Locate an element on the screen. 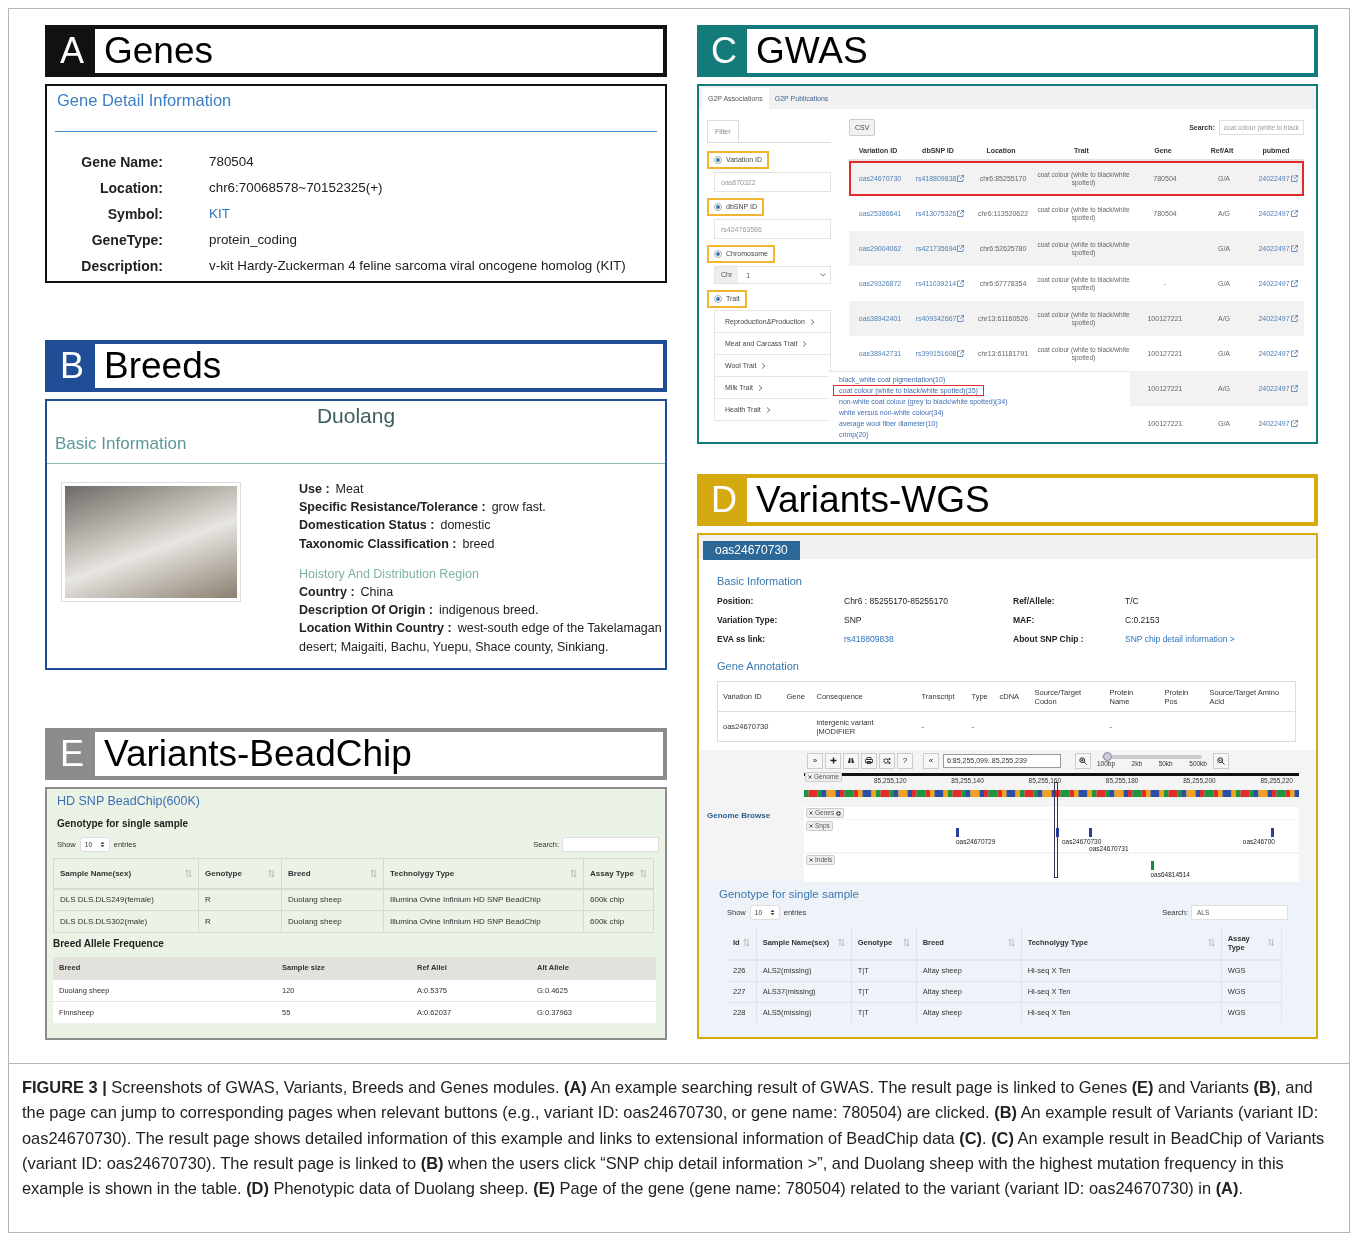 The width and height of the screenshot is (1357, 1234). table-cell: DLS DLS.DLS302(male) is located at coordinates (104, 921).